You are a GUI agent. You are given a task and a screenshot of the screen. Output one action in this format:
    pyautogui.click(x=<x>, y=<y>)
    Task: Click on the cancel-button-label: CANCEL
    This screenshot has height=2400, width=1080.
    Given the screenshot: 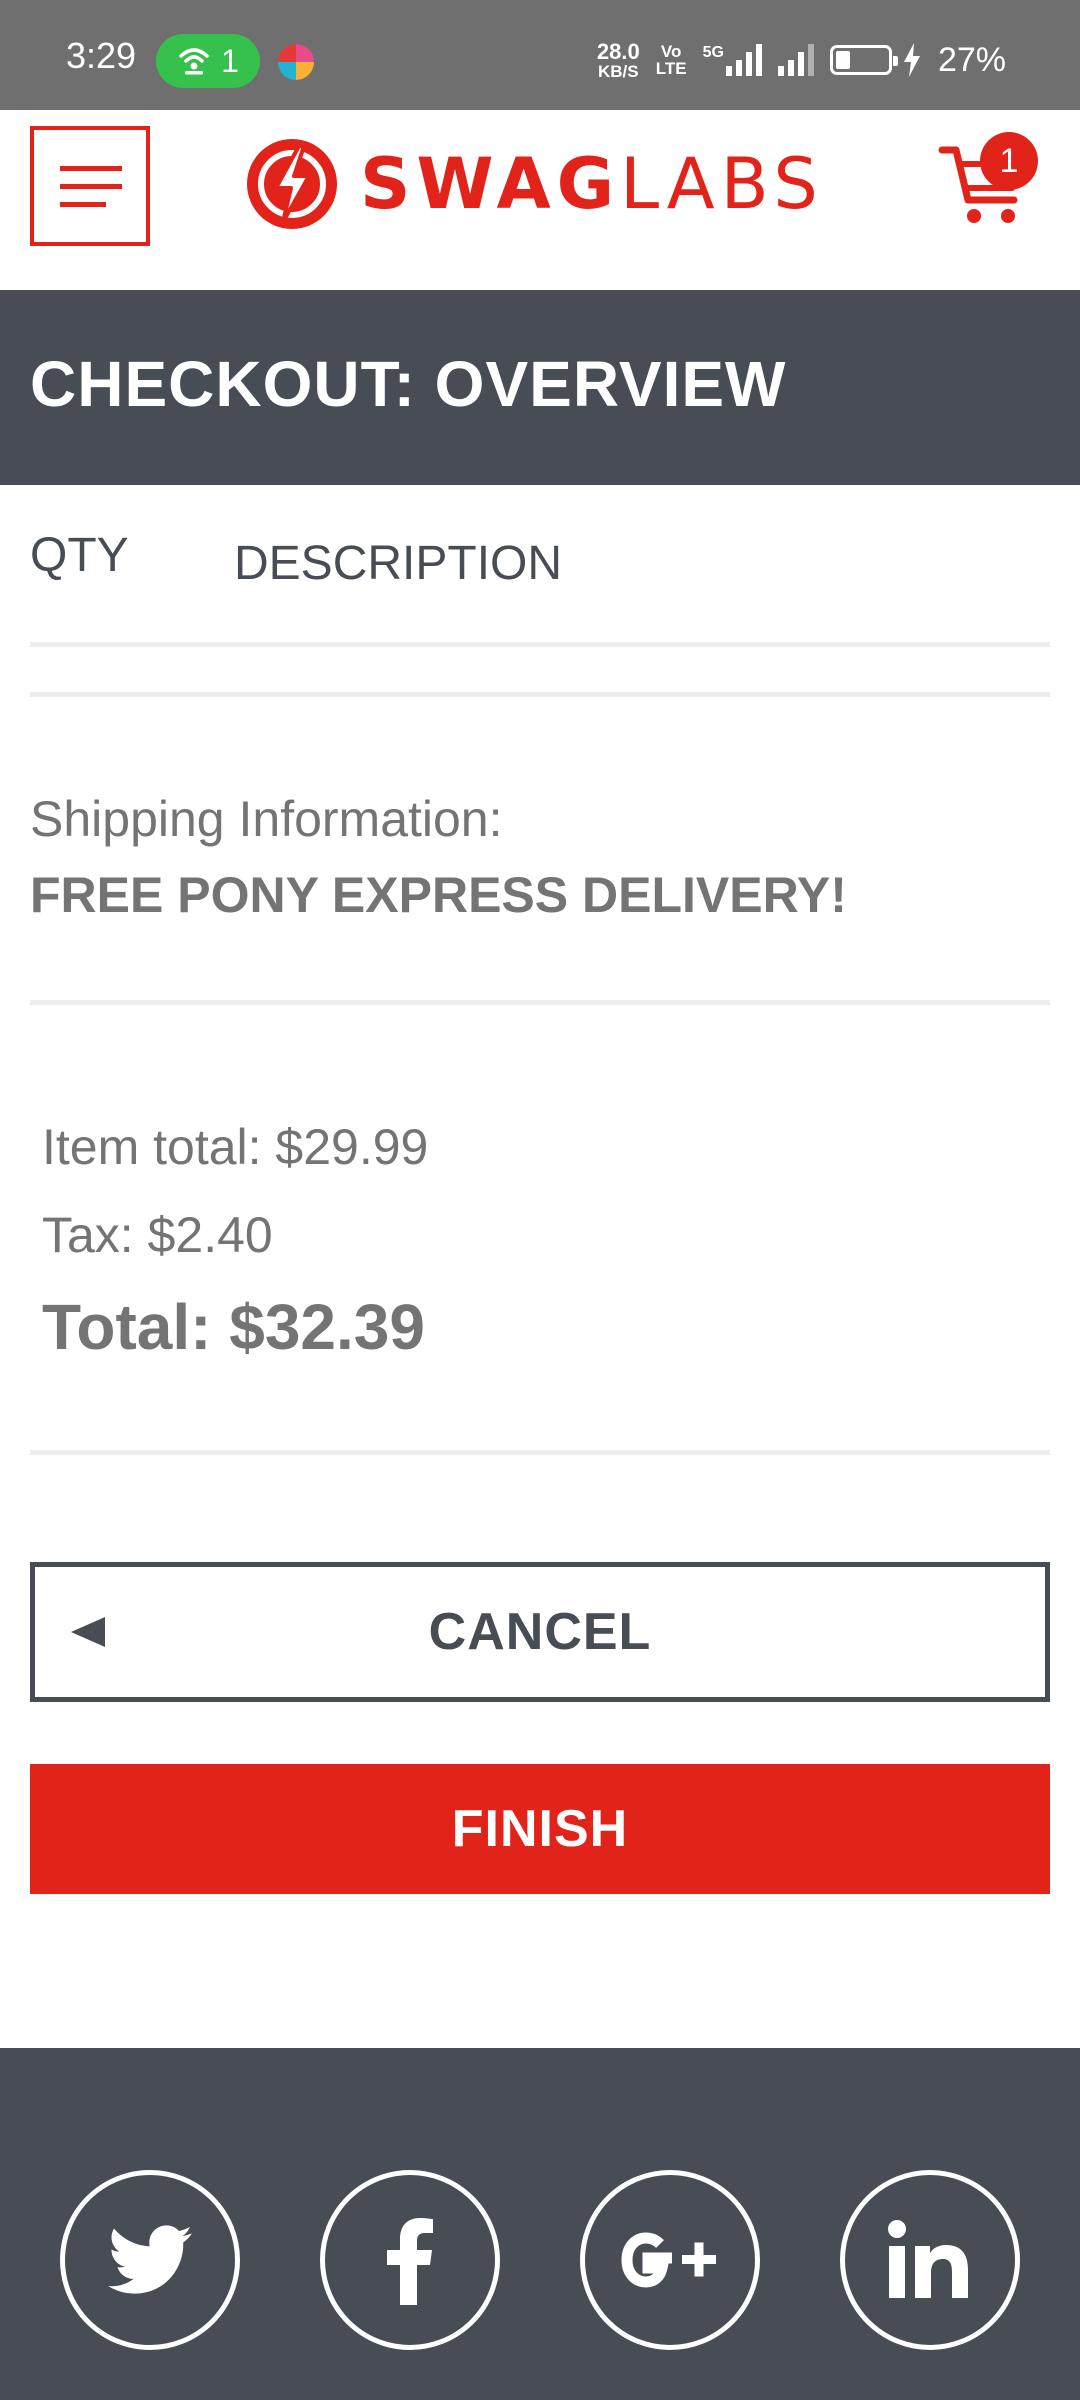 What is the action you would take?
    pyautogui.click(x=540, y=1632)
    